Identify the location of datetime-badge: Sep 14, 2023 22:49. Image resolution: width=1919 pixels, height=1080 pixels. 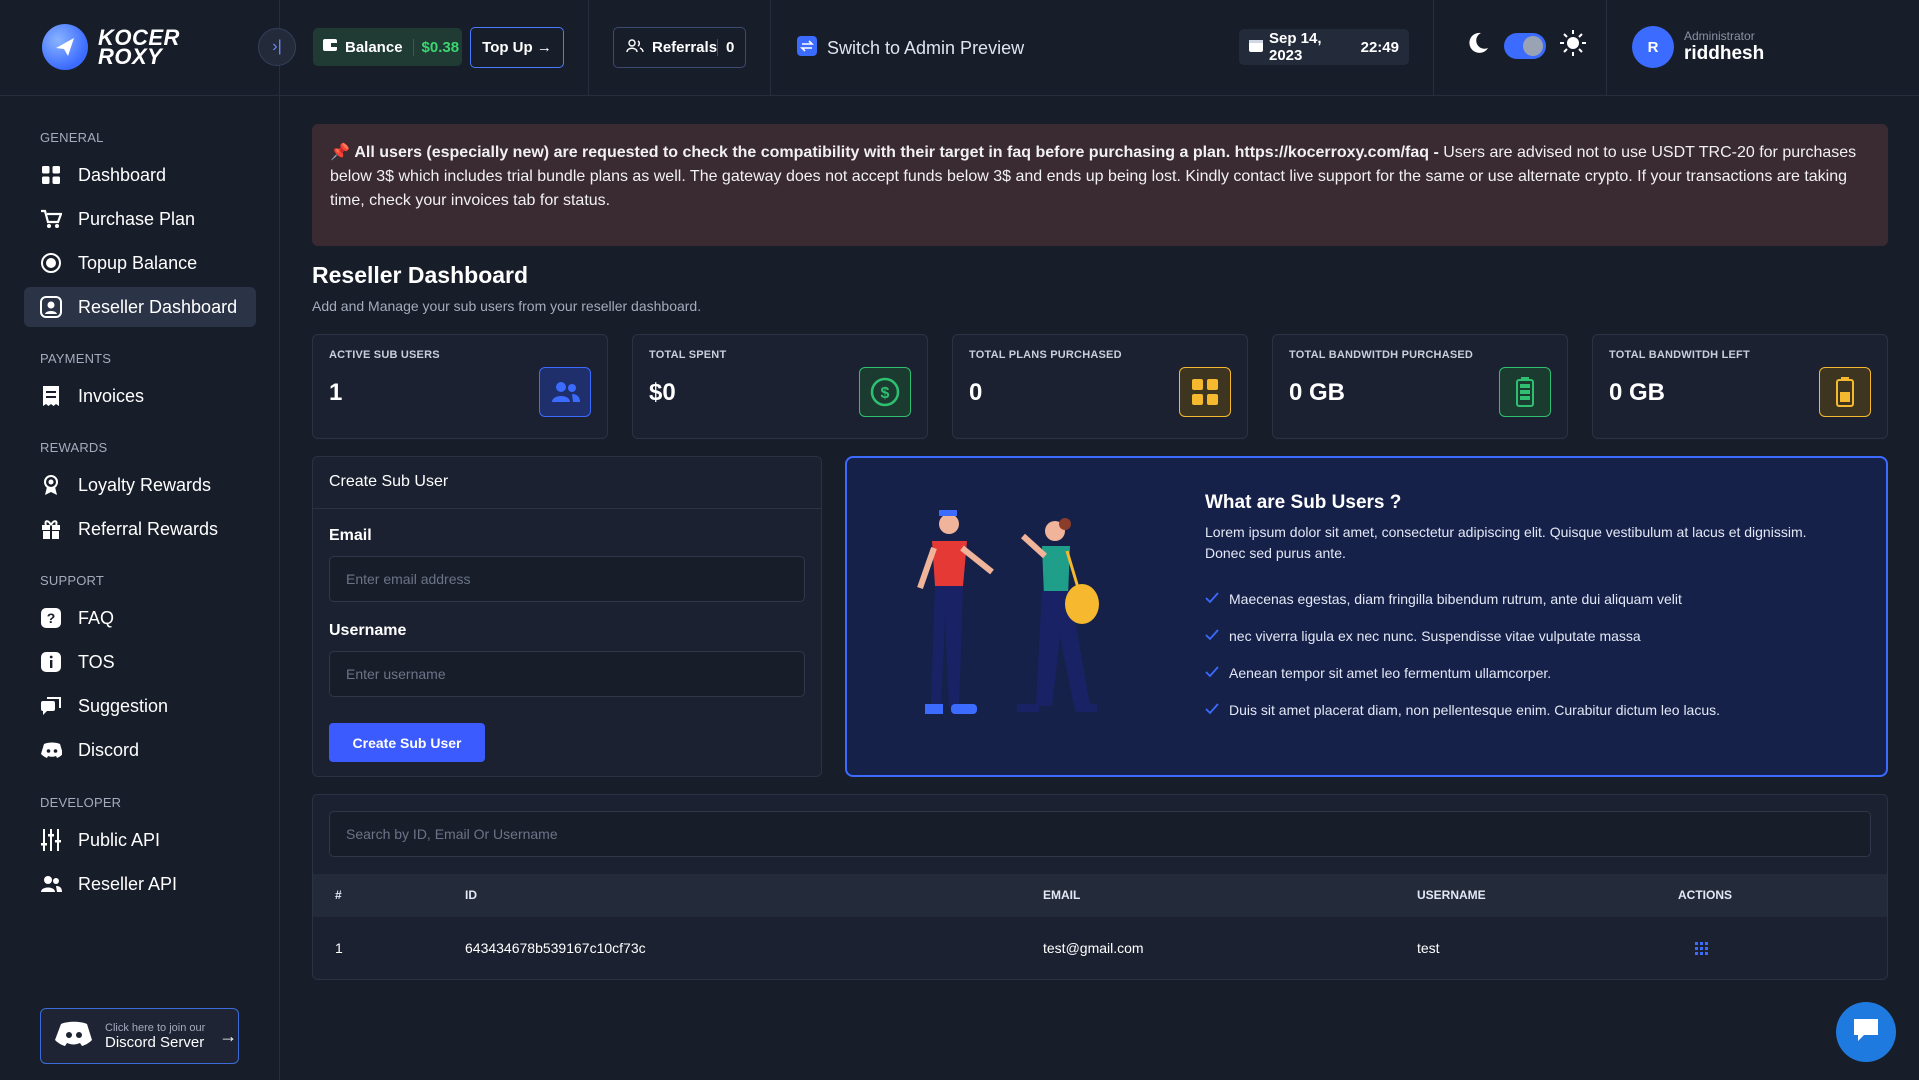
(1324, 47).